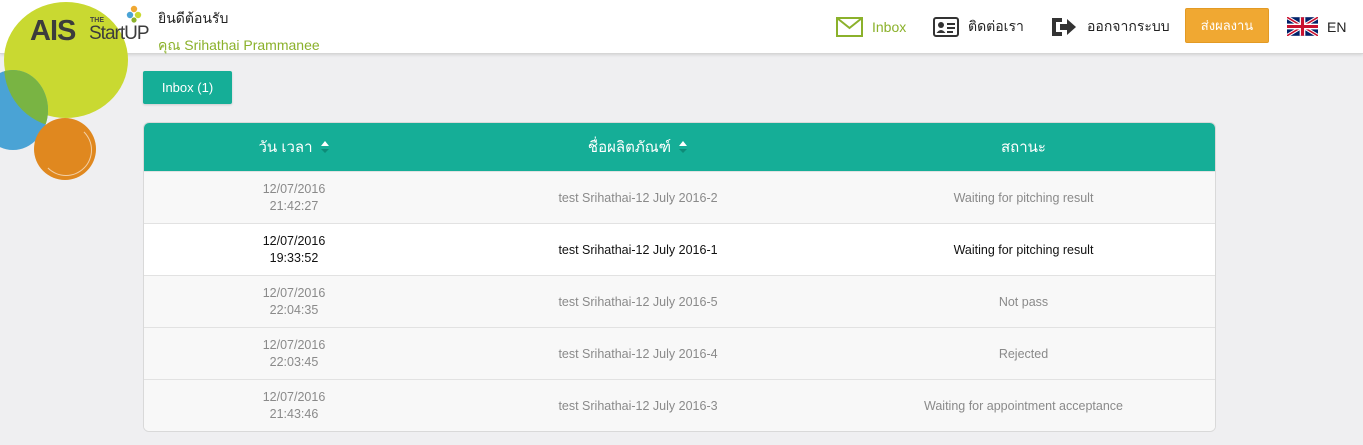  What do you see at coordinates (1023, 405) in the screenshot?
I see `cell-status: Waiting for appointment acceptance` at bounding box center [1023, 405].